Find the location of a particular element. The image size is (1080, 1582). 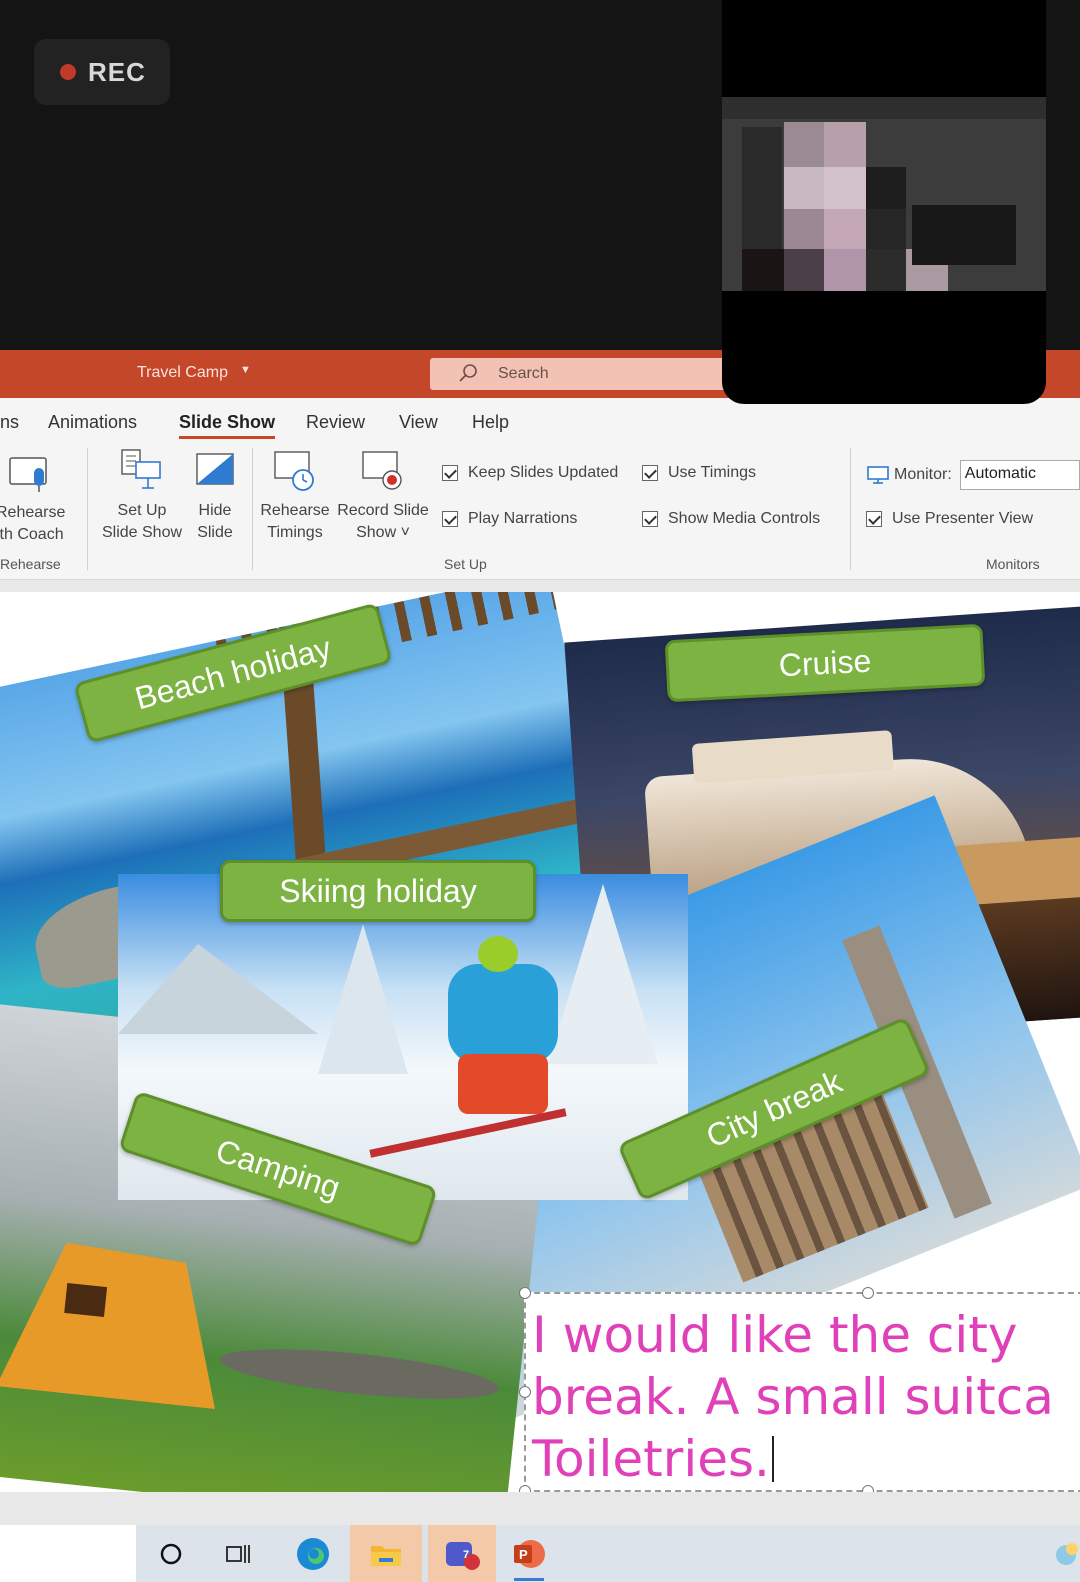

use-presenter-view-label: Use Presenter View is located at coordinates (963, 518).